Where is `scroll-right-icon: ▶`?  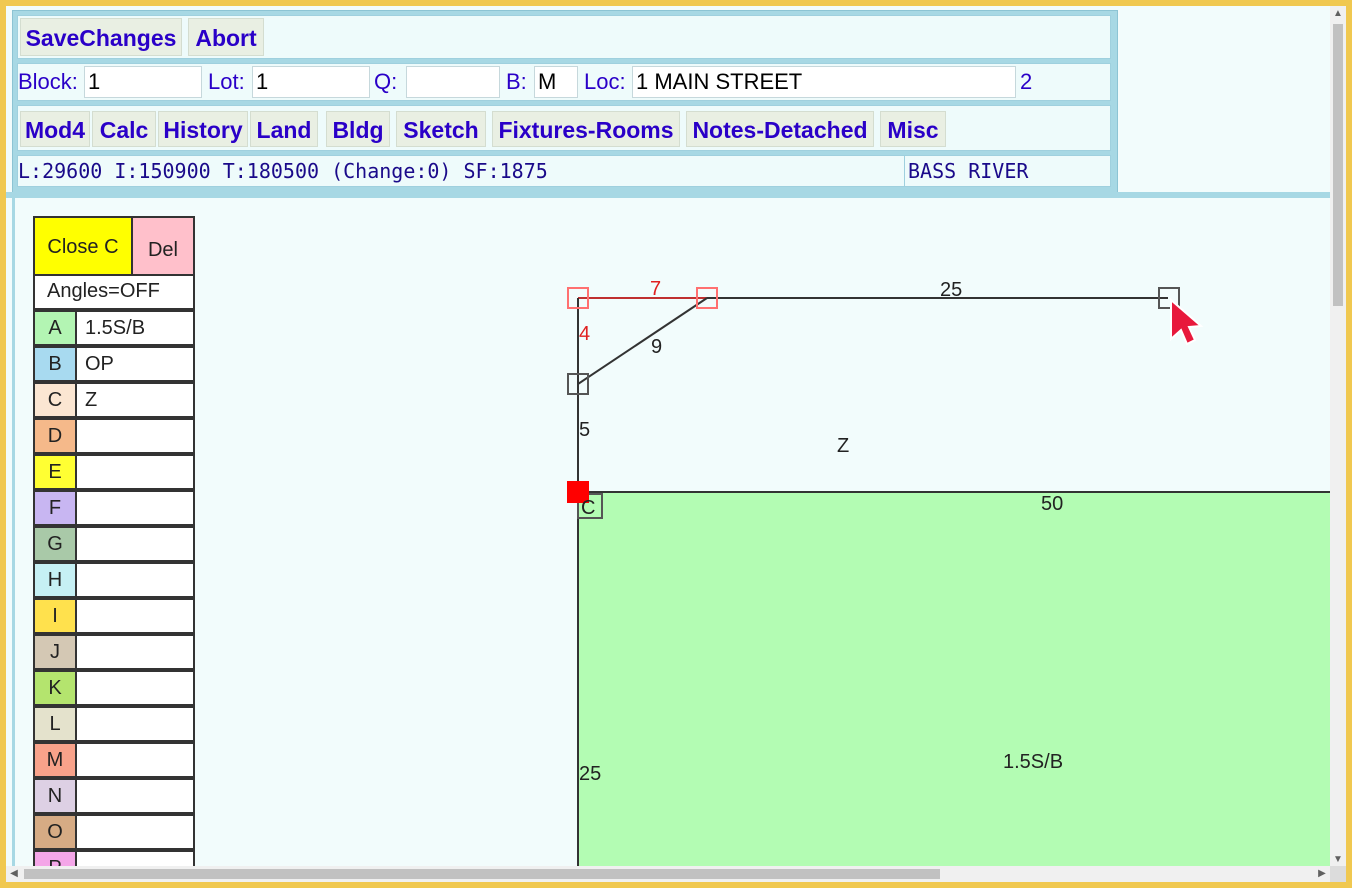 scroll-right-icon: ▶ is located at coordinates (1322, 874).